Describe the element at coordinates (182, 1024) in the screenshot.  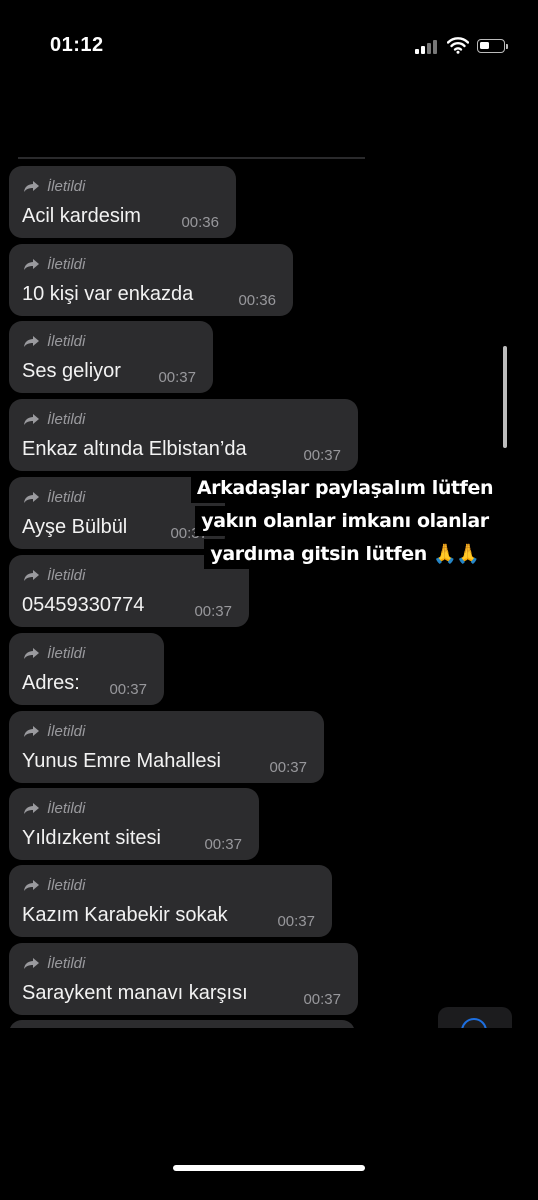
I see `message-bubble-partial` at that location.